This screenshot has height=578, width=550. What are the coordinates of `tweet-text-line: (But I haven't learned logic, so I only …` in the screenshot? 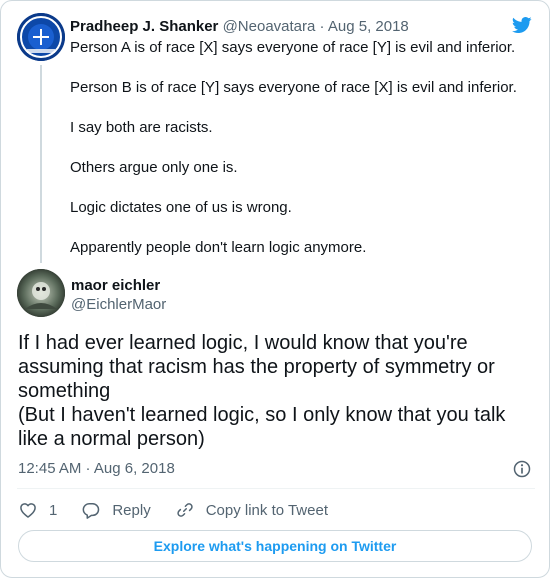 It's located at (262, 415).